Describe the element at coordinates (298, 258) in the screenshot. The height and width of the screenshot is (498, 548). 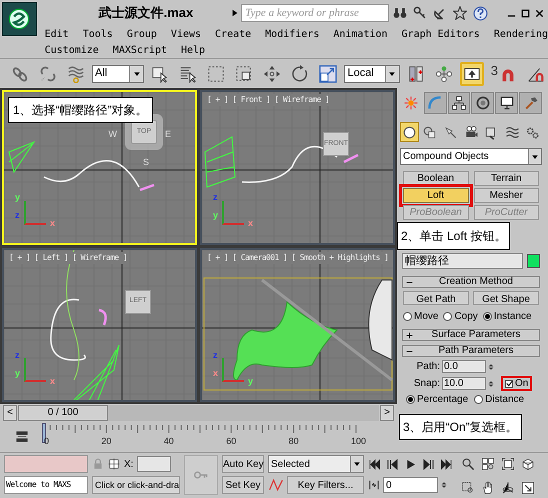
I see `viewport-label: [ + ] [ Camera001 ] [ Smooth + Highlights ]` at that location.